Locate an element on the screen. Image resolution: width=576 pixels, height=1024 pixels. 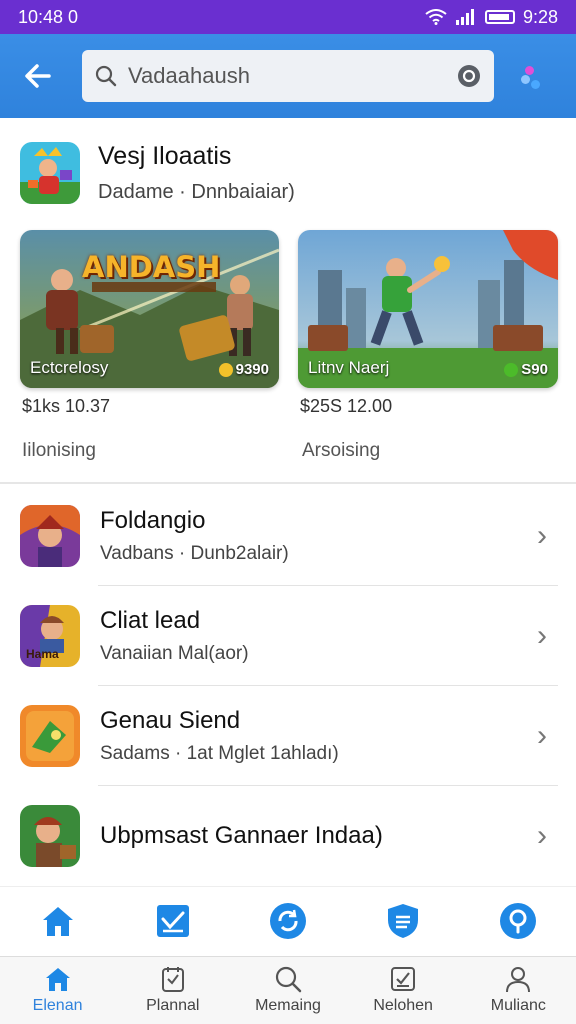
banner-ribbon is located at coordinates (154, 287).